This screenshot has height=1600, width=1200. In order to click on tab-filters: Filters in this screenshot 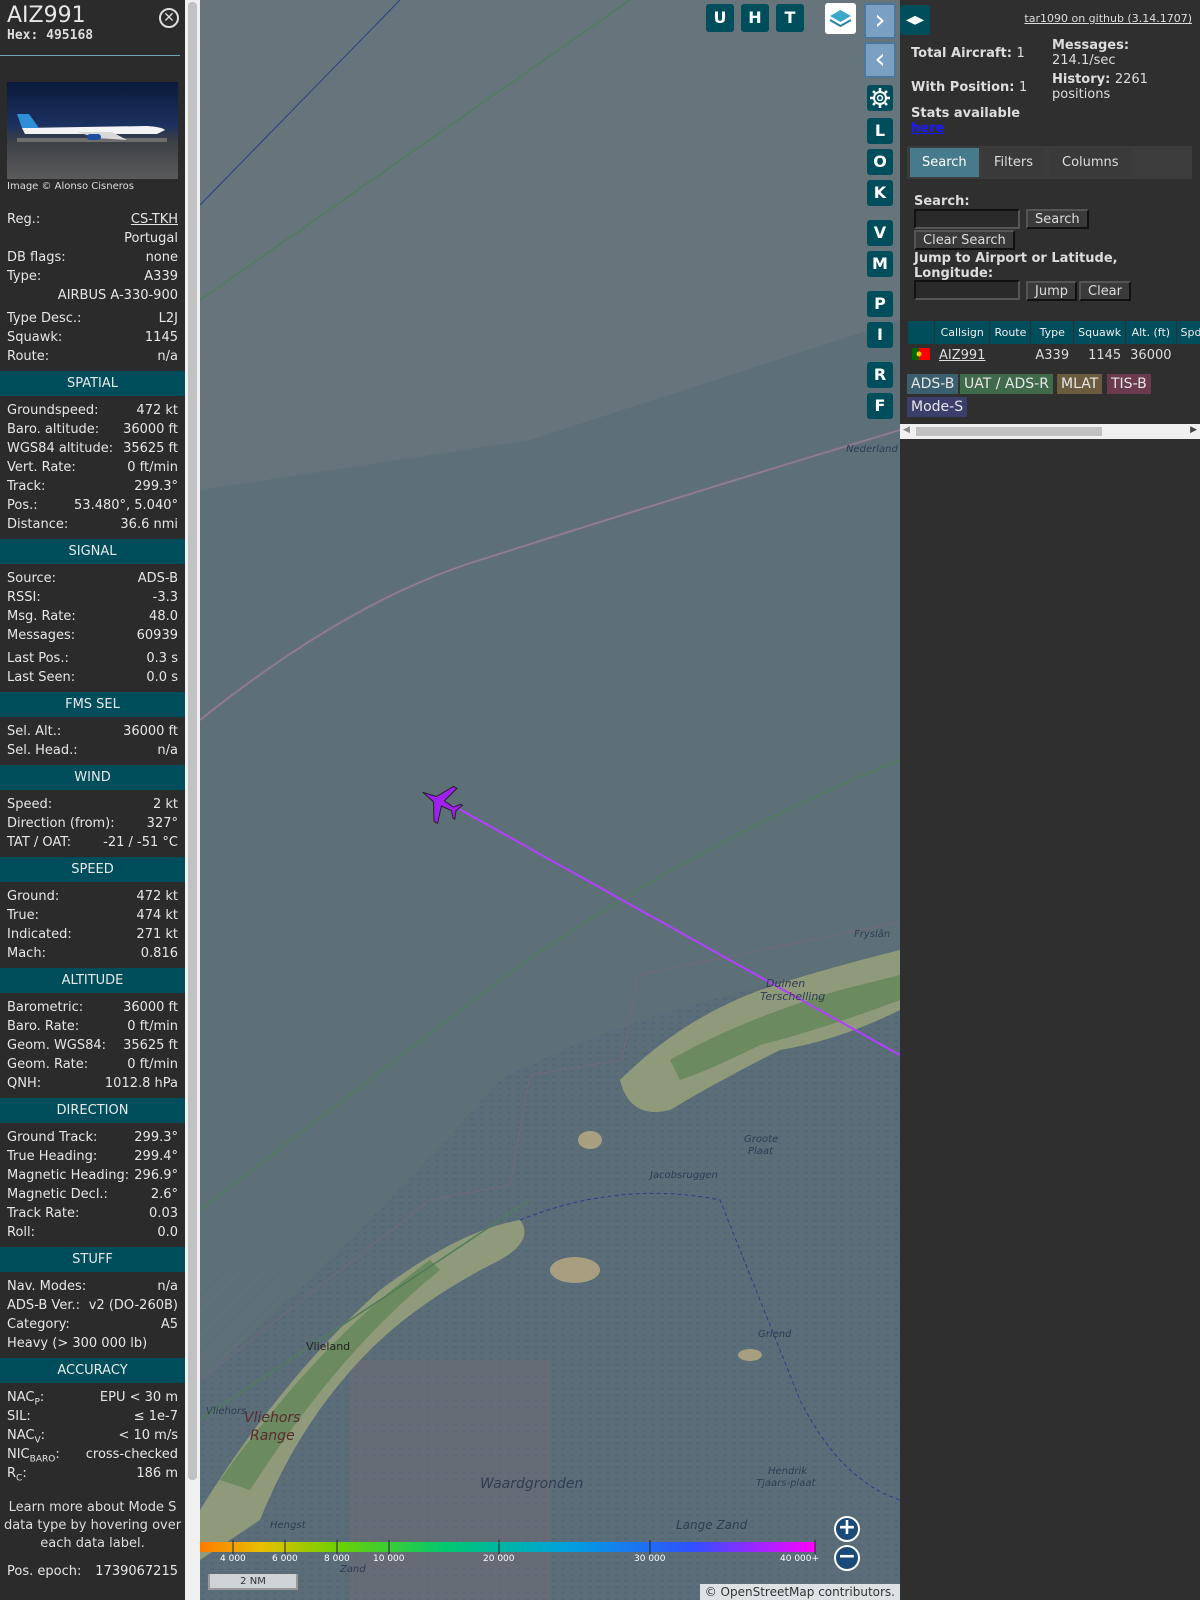, I will do `click(1013, 162)`.